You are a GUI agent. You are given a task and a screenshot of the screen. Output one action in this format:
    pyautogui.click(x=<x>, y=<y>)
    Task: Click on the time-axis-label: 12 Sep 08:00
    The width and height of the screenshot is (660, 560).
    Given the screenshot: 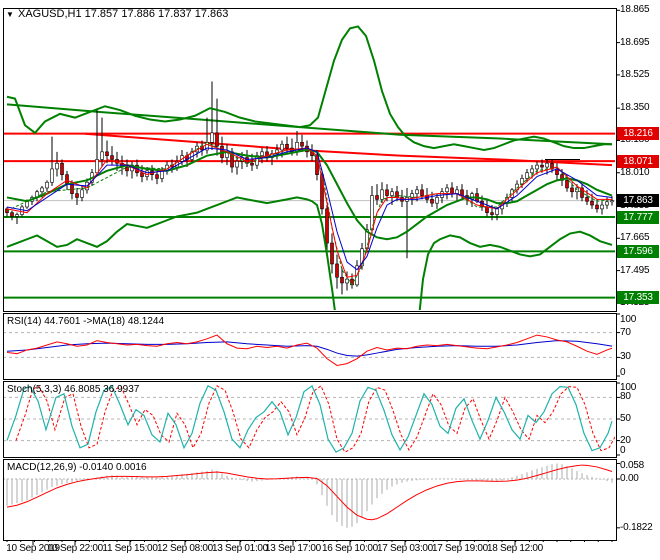 What is the action you would take?
    pyautogui.click(x=185, y=548)
    